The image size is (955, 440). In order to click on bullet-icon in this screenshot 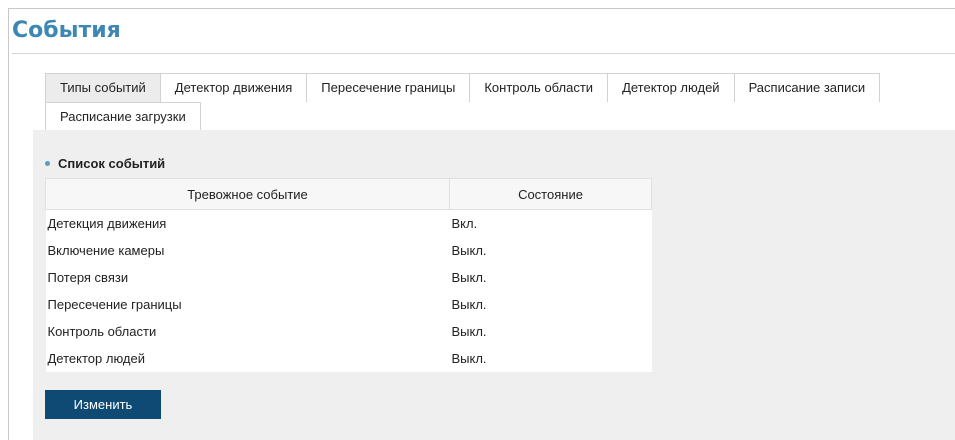, I will do `click(47, 163)`.